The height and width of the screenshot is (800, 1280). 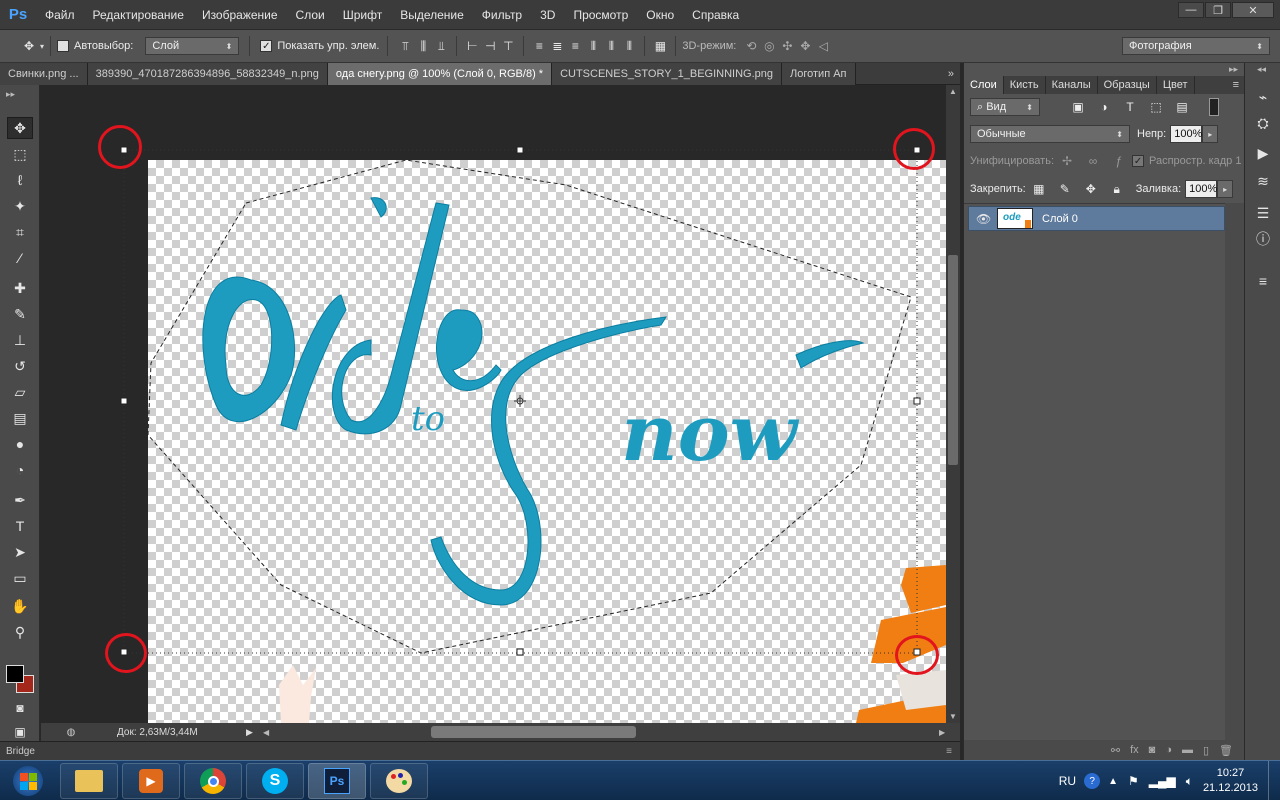 I want to click on panel-collapse-icon: ▸▸, so click(x=1233, y=69).